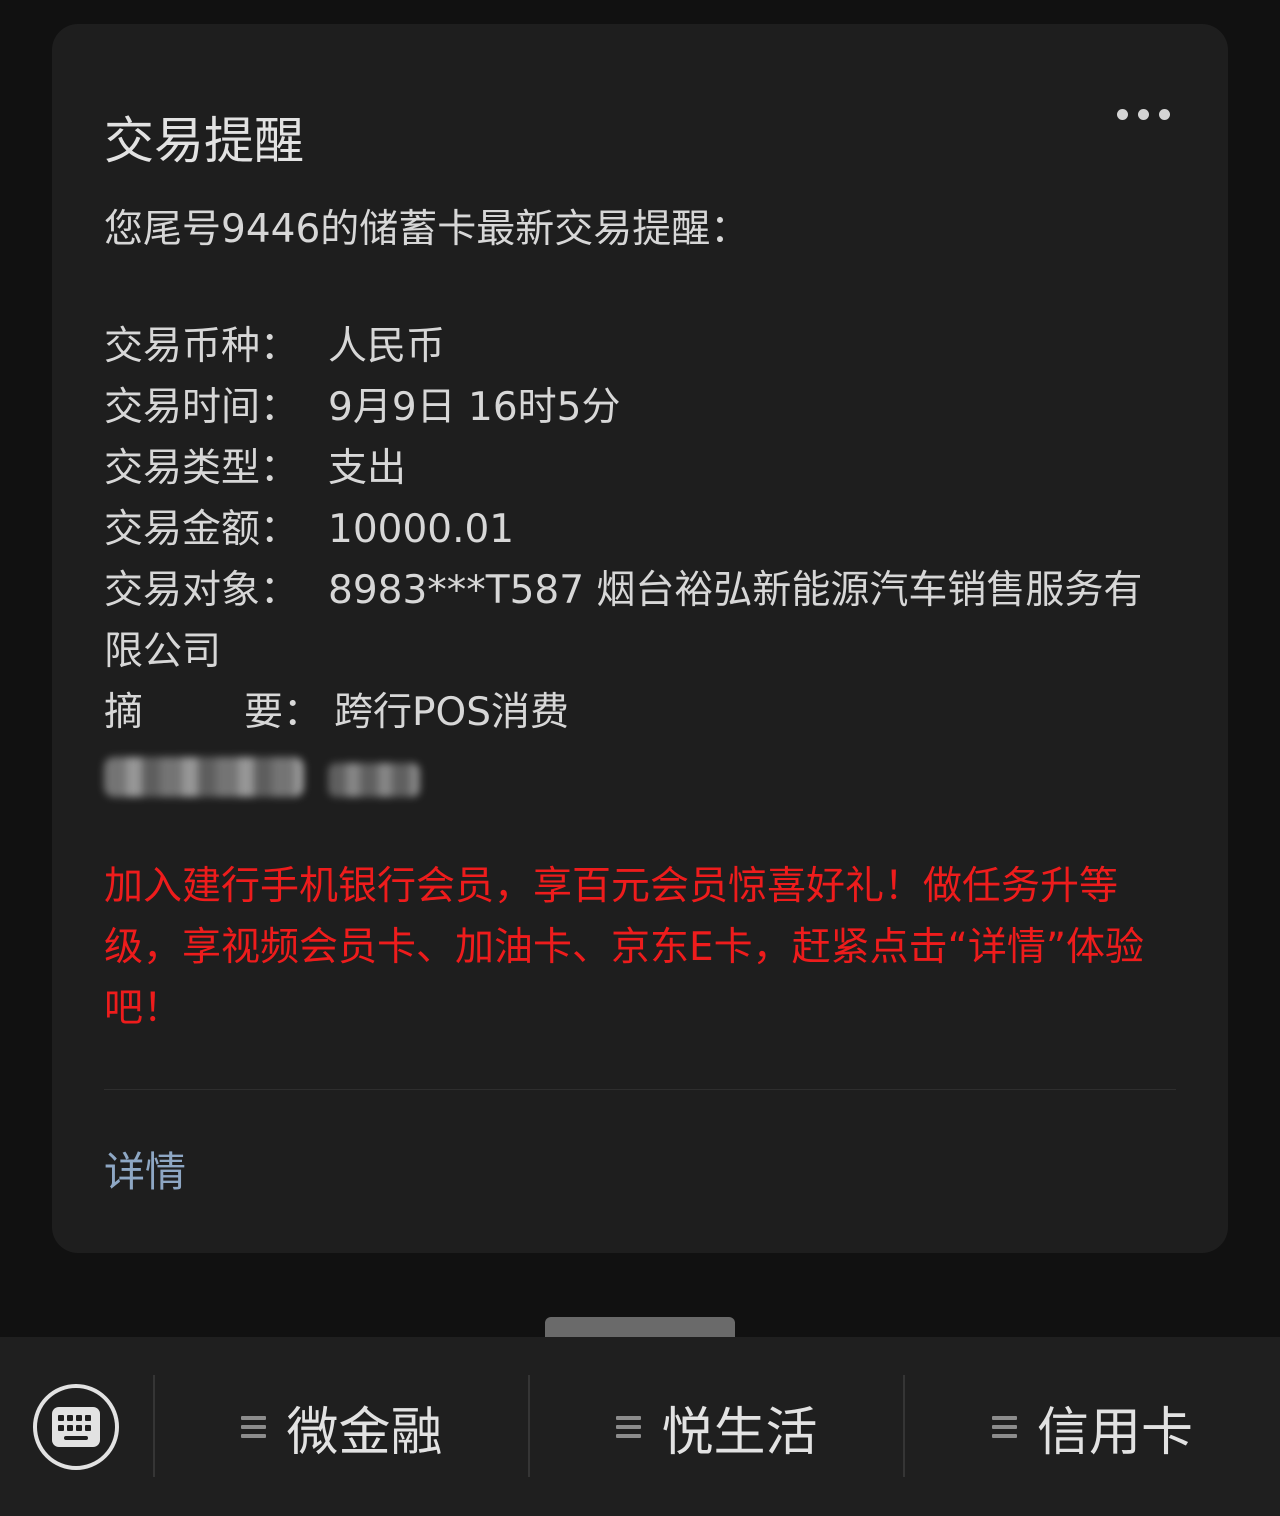 The height and width of the screenshot is (1516, 1280). I want to click on field-value: 支出, so click(367, 468).